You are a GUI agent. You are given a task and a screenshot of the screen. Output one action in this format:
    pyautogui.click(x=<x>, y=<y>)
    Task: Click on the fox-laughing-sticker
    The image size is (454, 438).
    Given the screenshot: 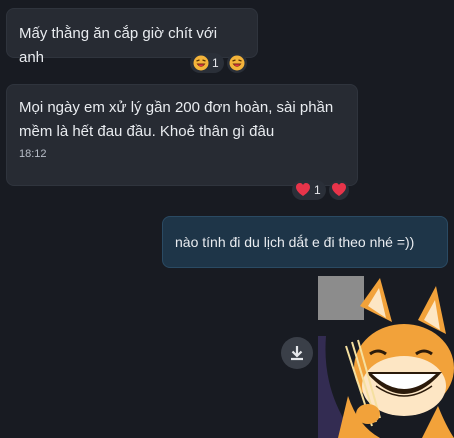 What is the action you would take?
    pyautogui.click(x=386, y=357)
    